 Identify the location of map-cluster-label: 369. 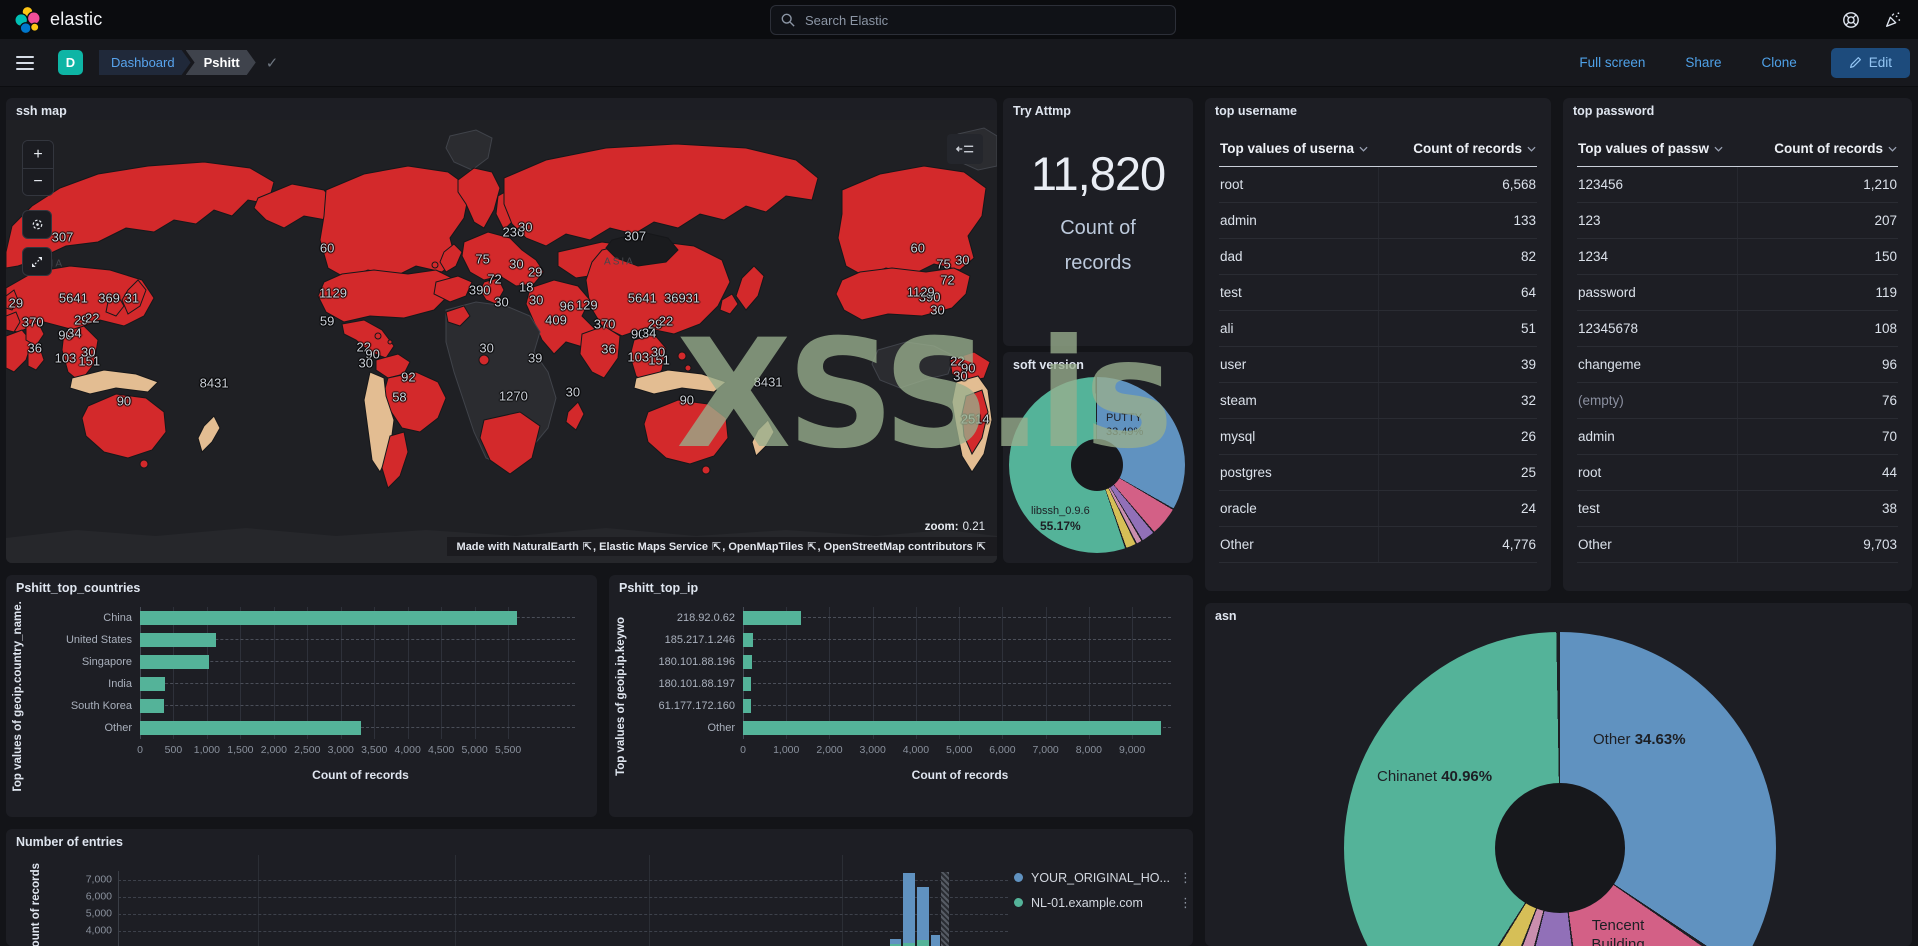
(109, 298).